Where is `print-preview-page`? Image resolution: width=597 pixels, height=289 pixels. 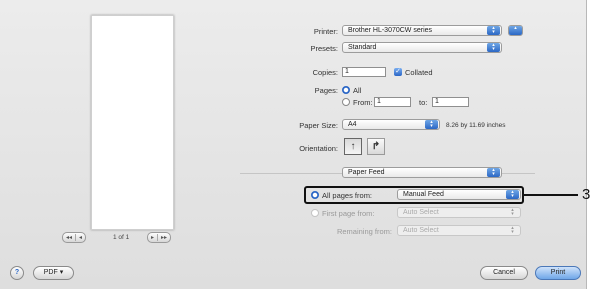
print-preview-page is located at coordinates (132, 122).